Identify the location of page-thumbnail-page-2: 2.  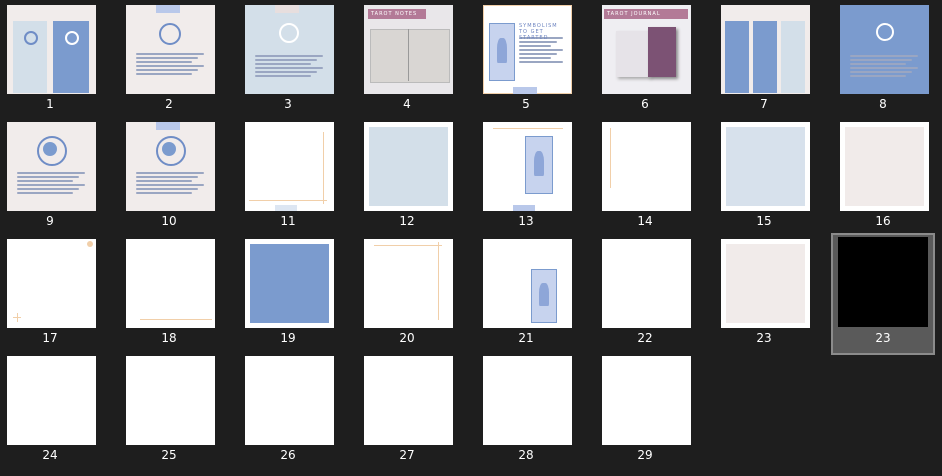
(169, 60).